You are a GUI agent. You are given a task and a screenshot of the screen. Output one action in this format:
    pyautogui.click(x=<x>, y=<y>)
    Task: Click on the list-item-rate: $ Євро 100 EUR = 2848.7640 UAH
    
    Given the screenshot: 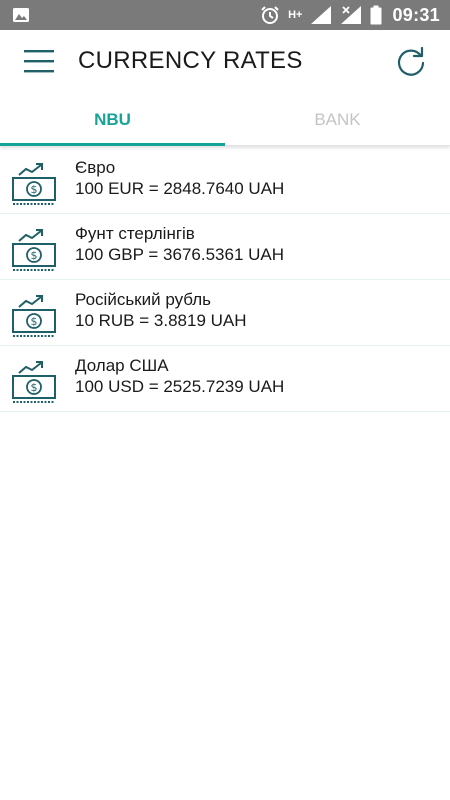 What is the action you would take?
    pyautogui.click(x=225, y=181)
    